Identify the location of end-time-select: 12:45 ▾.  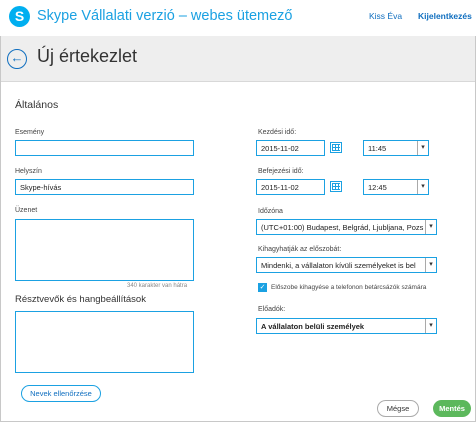
(396, 187).